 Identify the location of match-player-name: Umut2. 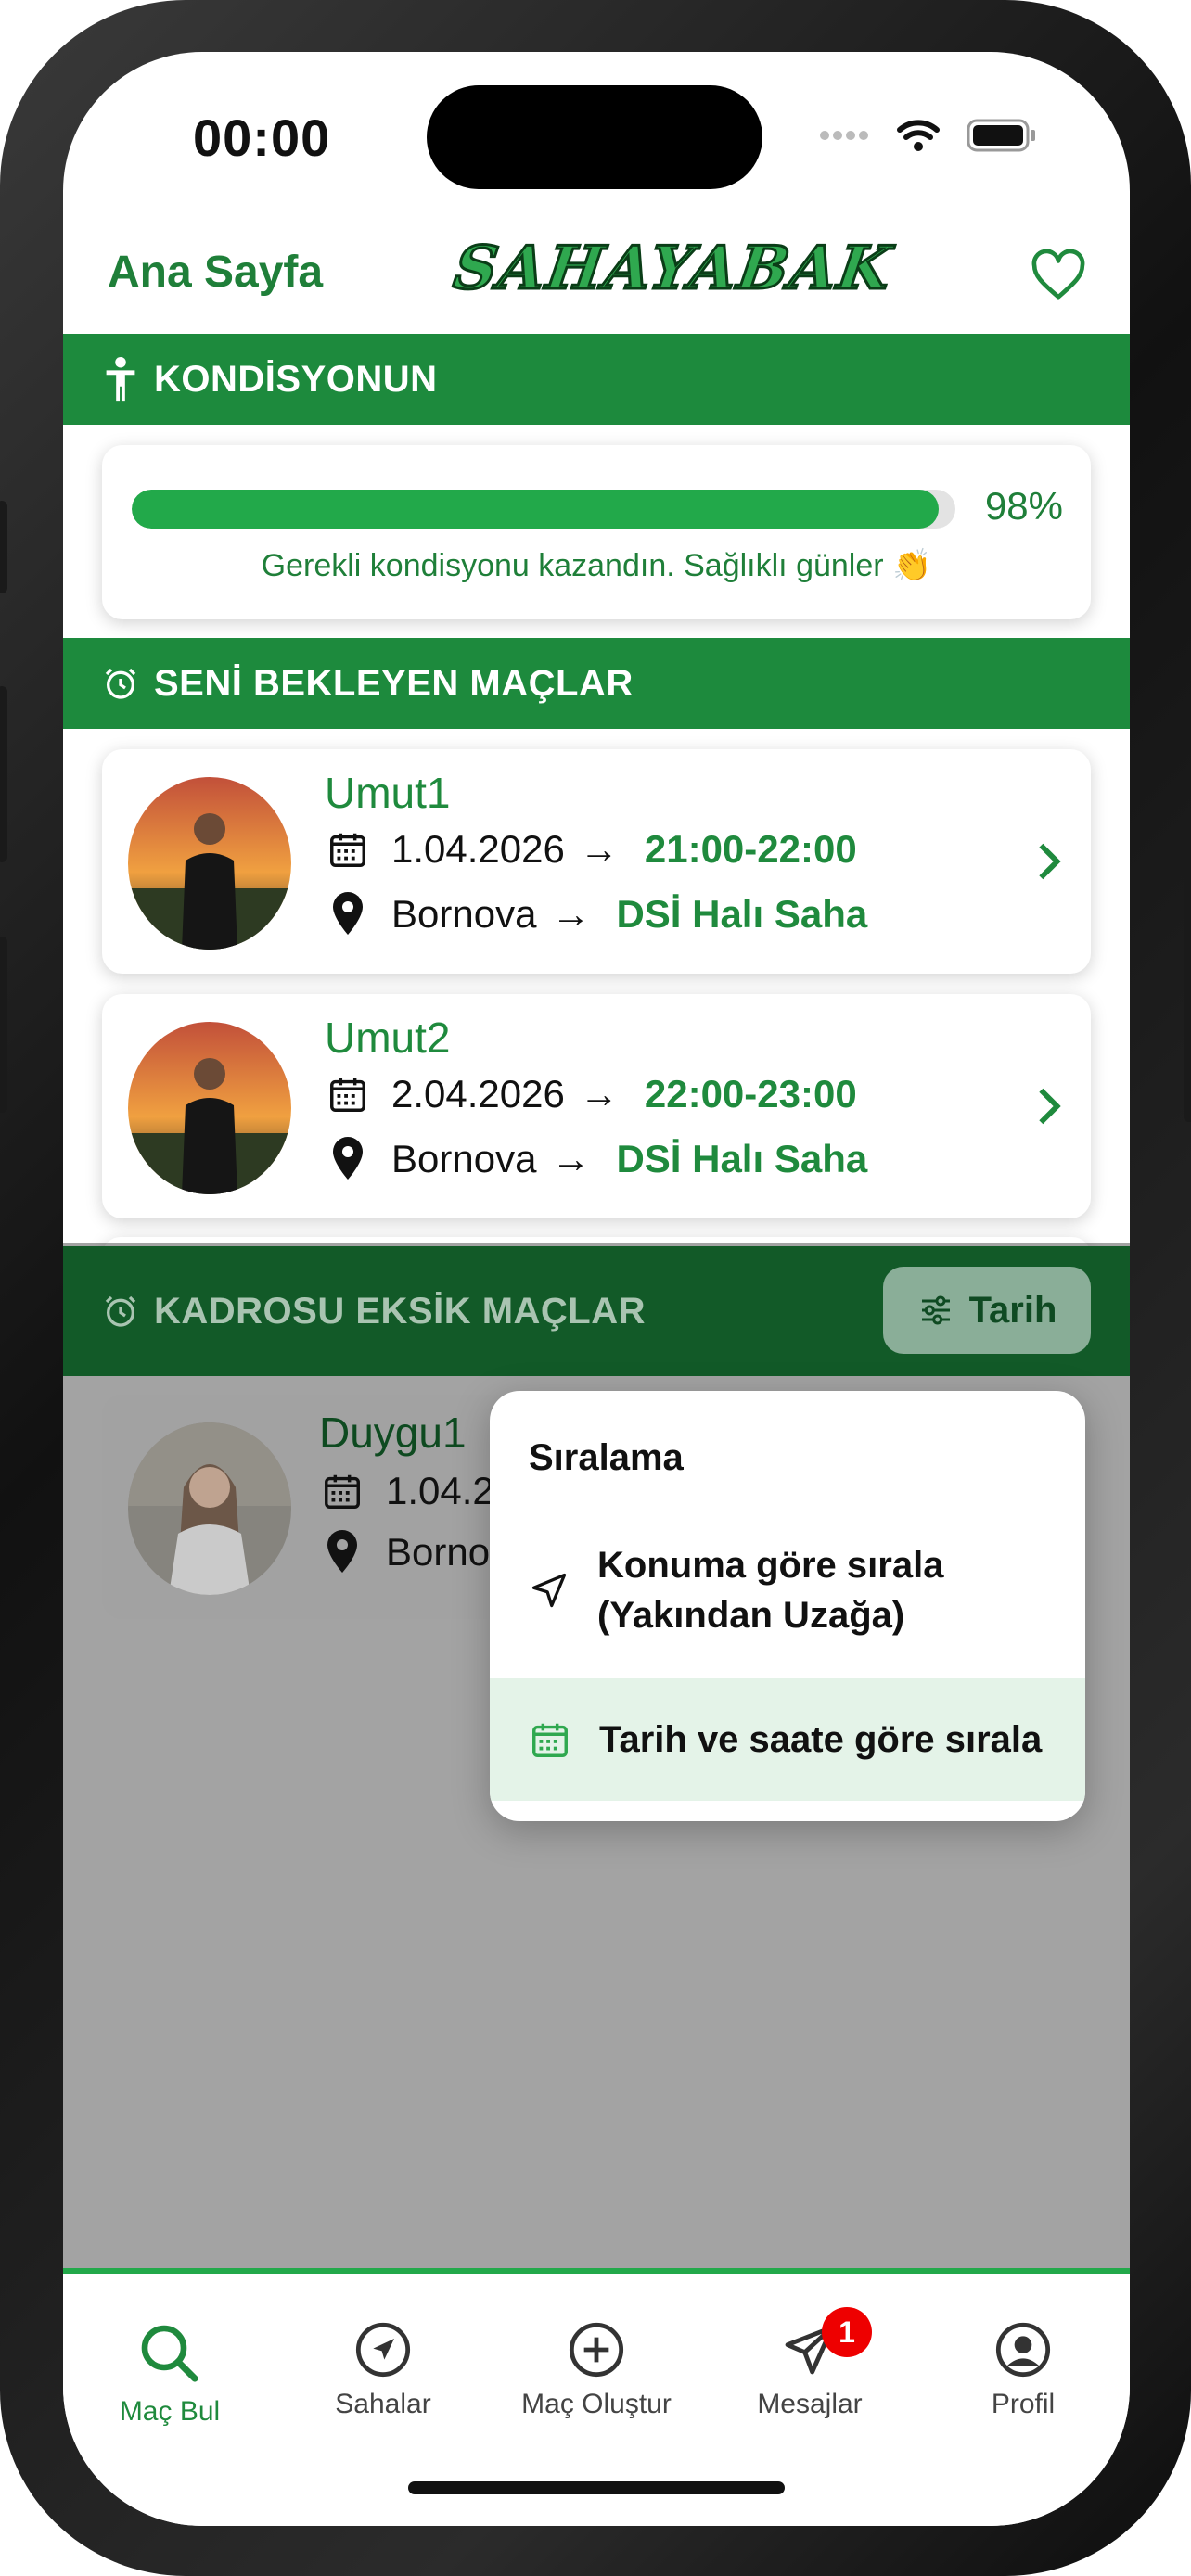
(388, 1038).